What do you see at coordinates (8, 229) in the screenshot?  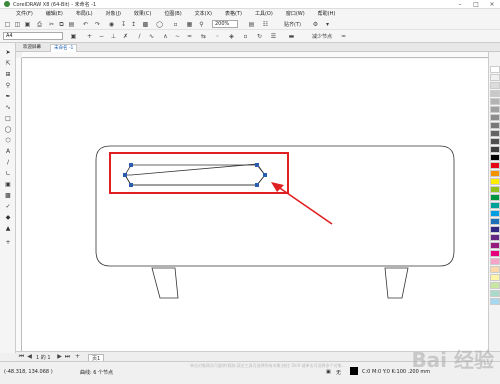 I see `smart-fill-icon: ▲` at bounding box center [8, 229].